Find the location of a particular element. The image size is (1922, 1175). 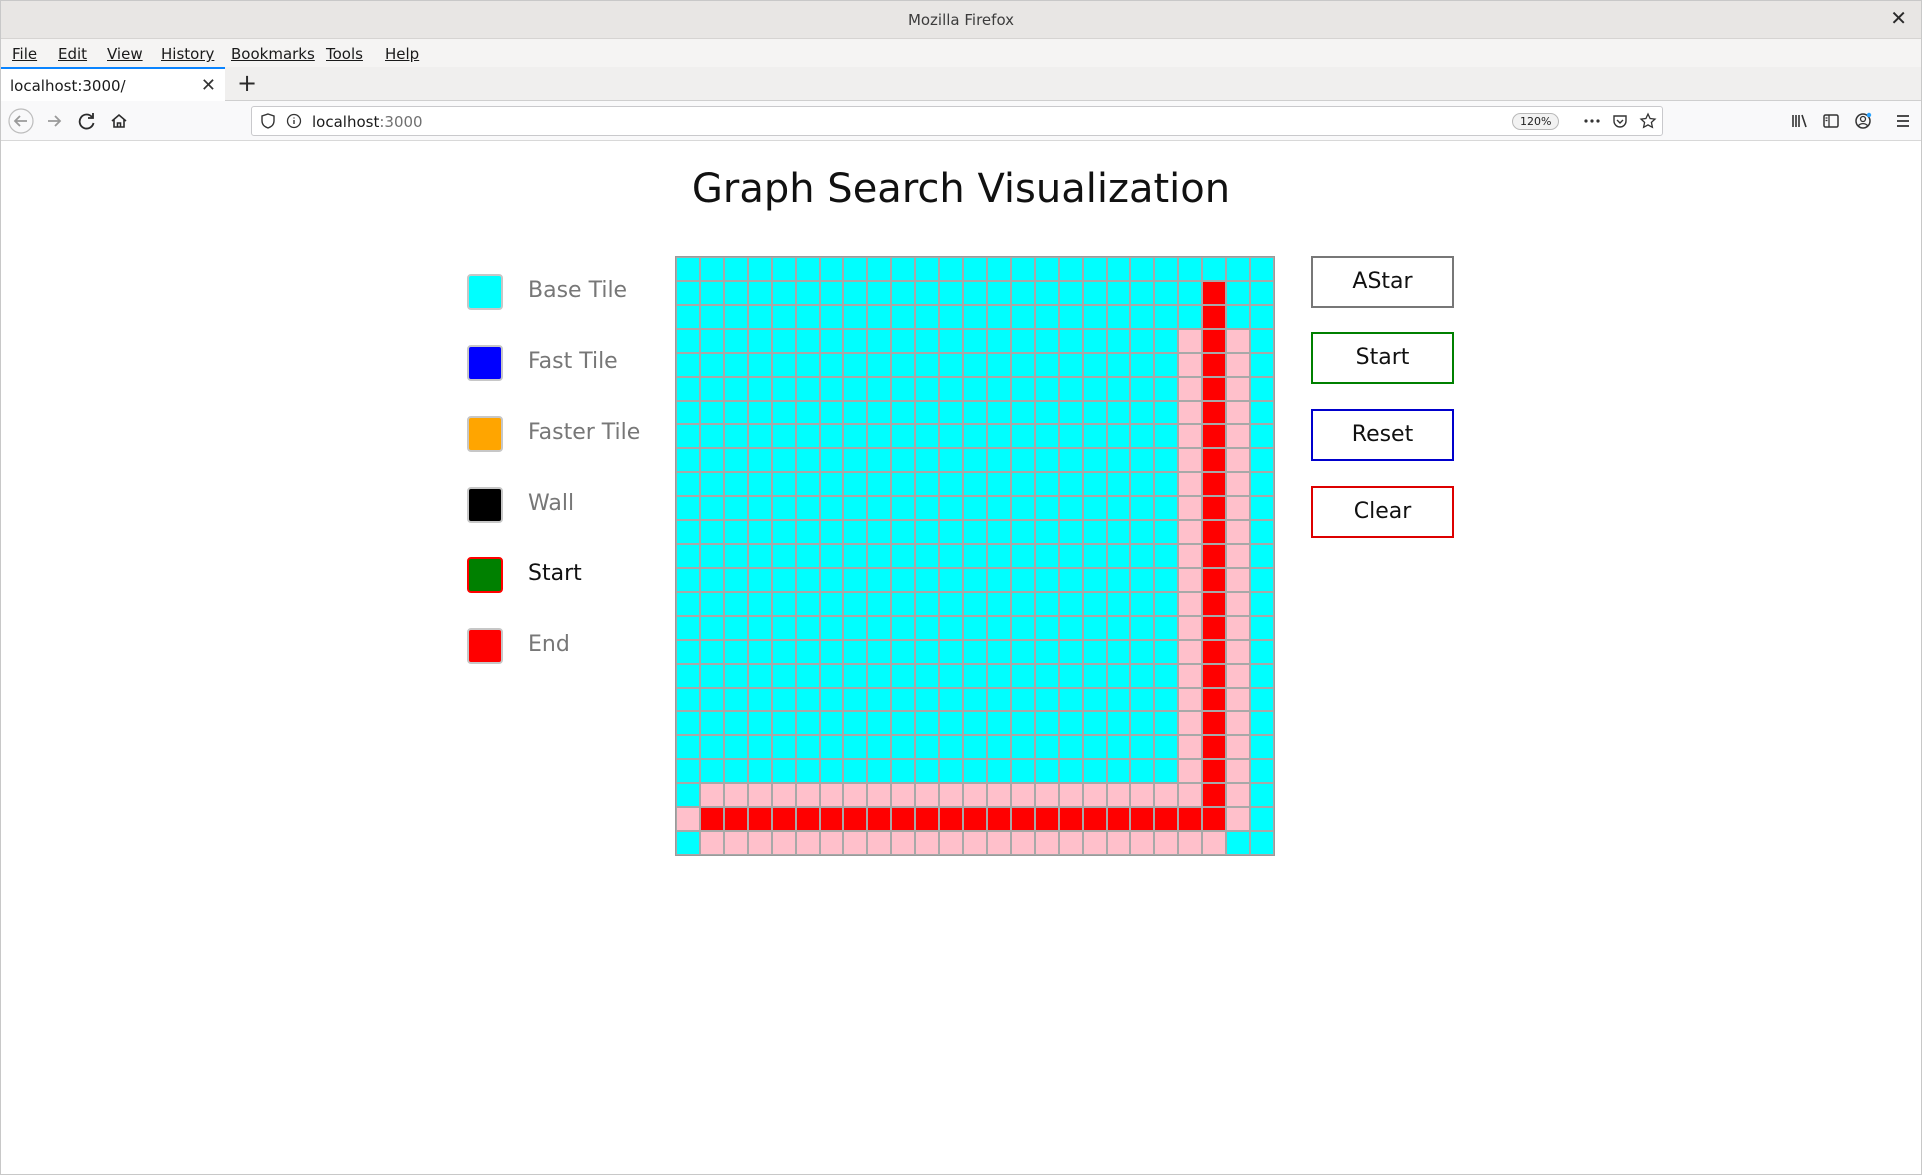

start-button: Start is located at coordinates (1382, 358).